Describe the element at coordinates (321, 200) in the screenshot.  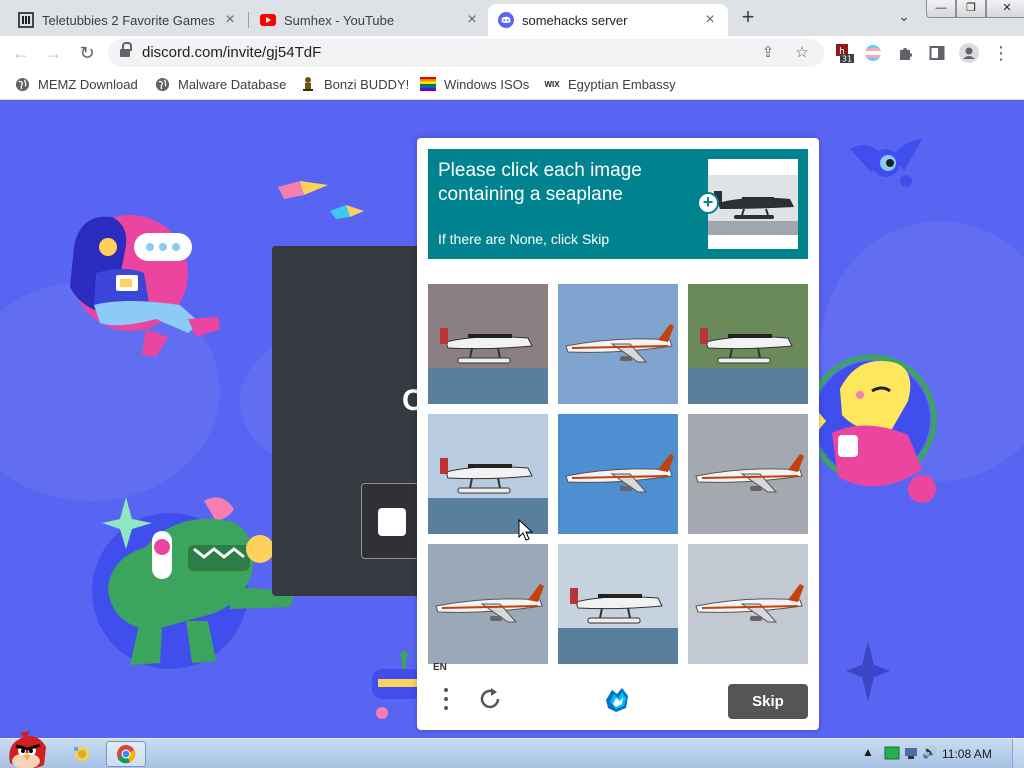
I see `flying-book-illustration` at that location.